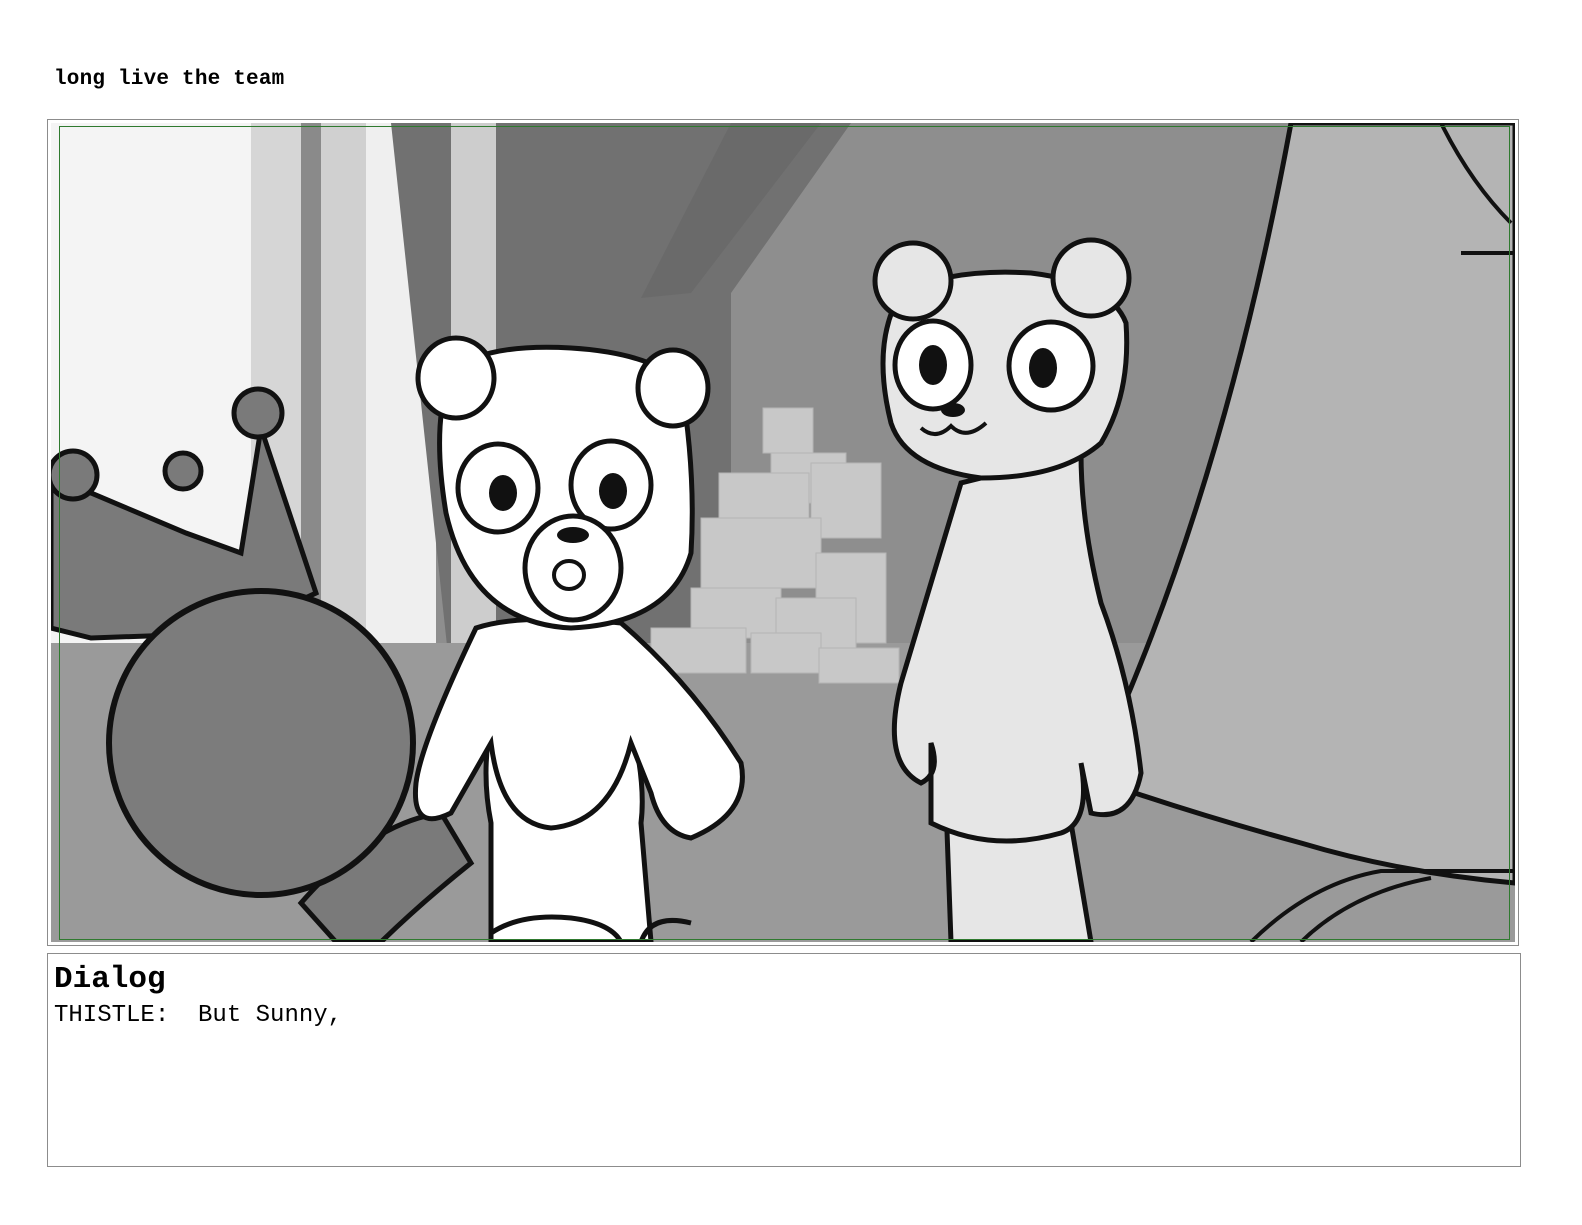 This screenshot has height=1225, width=1582. What do you see at coordinates (613, 491) in the screenshot?
I see `bear-center-eye-right` at bounding box center [613, 491].